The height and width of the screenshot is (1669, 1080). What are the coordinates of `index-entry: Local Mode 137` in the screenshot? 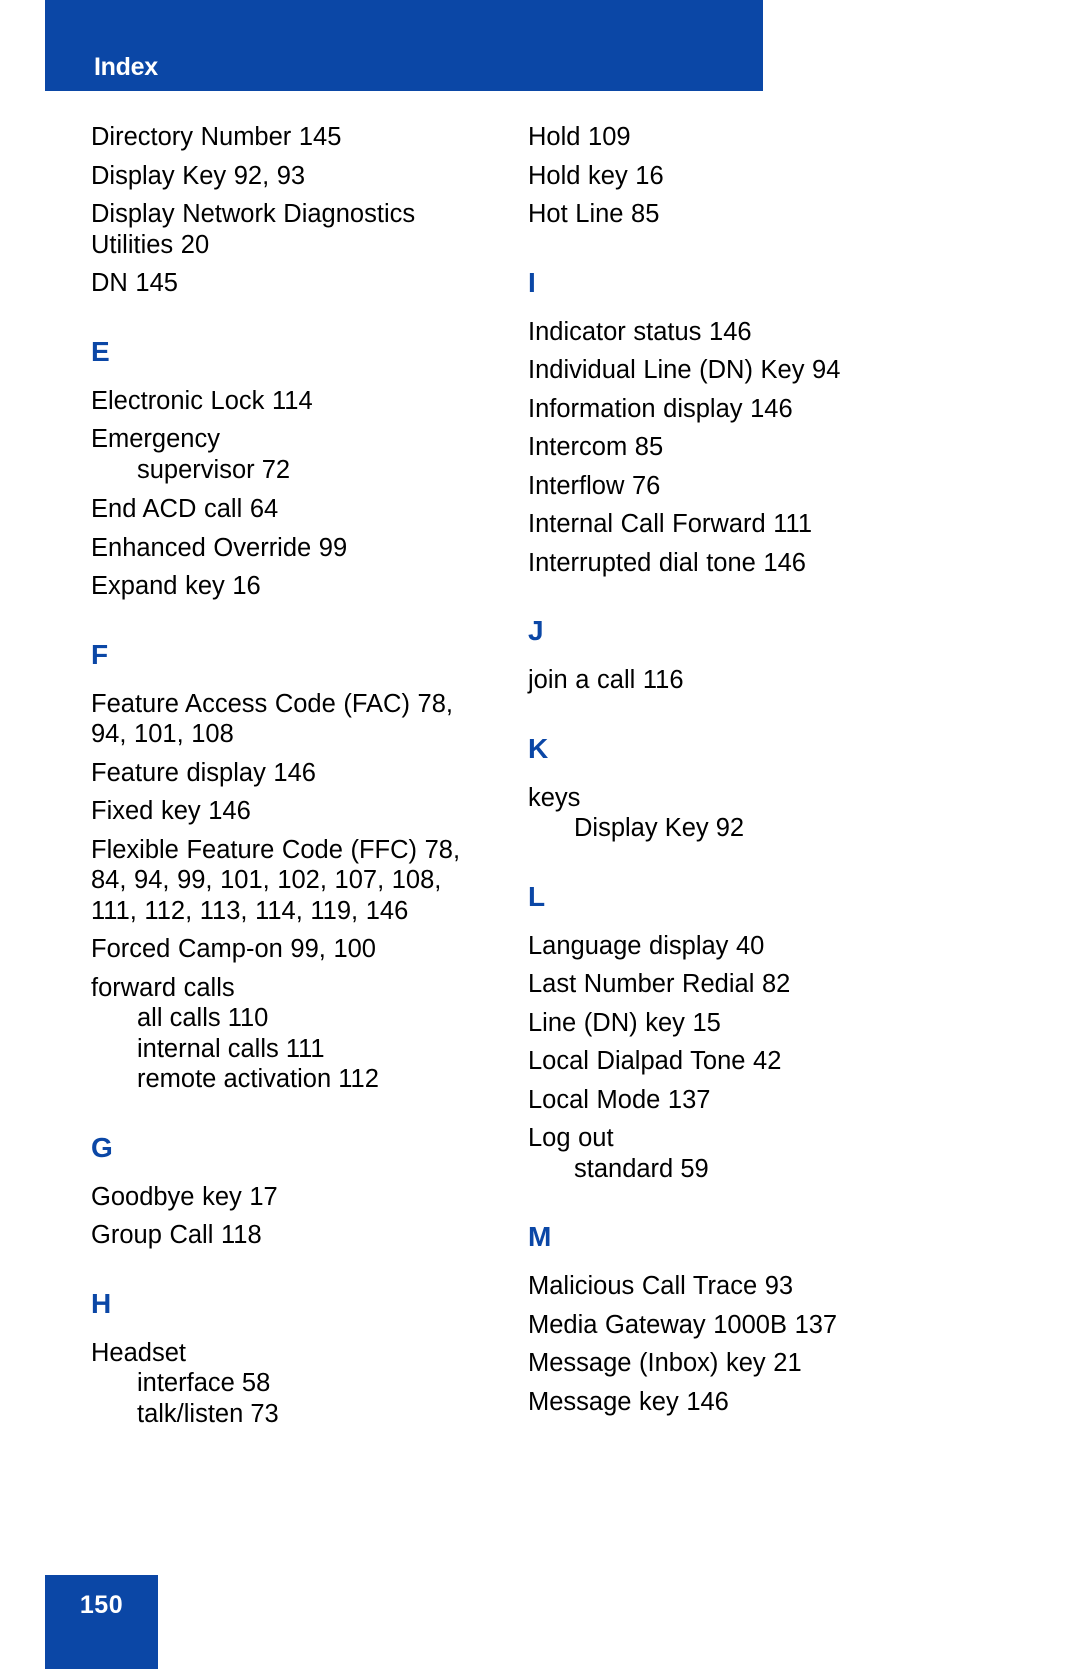 It's located at (619, 1099).